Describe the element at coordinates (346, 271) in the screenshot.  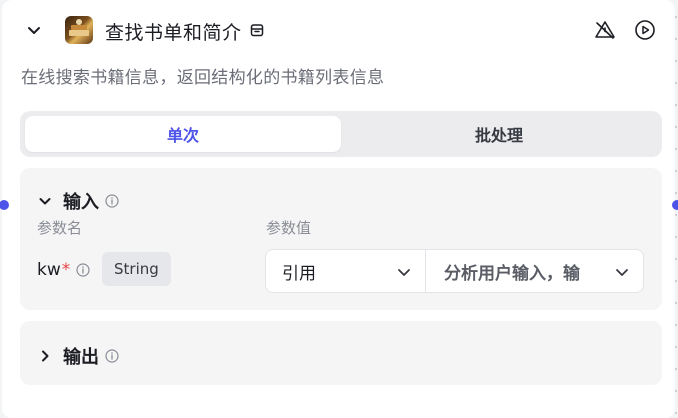
I see `value-source-select: 引用` at that location.